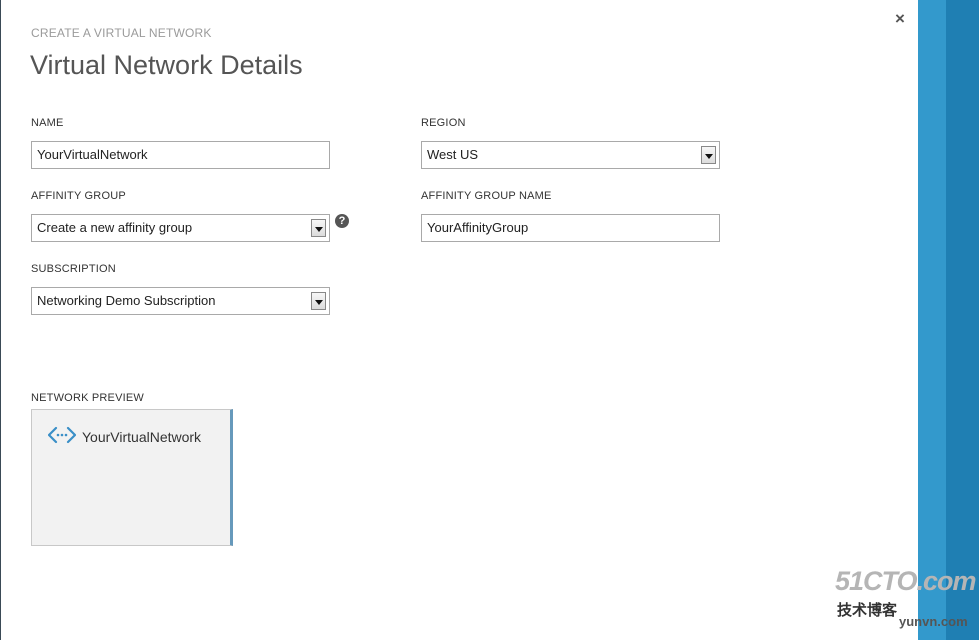 The image size is (979, 640). What do you see at coordinates (126, 300) in the screenshot?
I see `subscription-select-value: Networking Demo Subscription` at bounding box center [126, 300].